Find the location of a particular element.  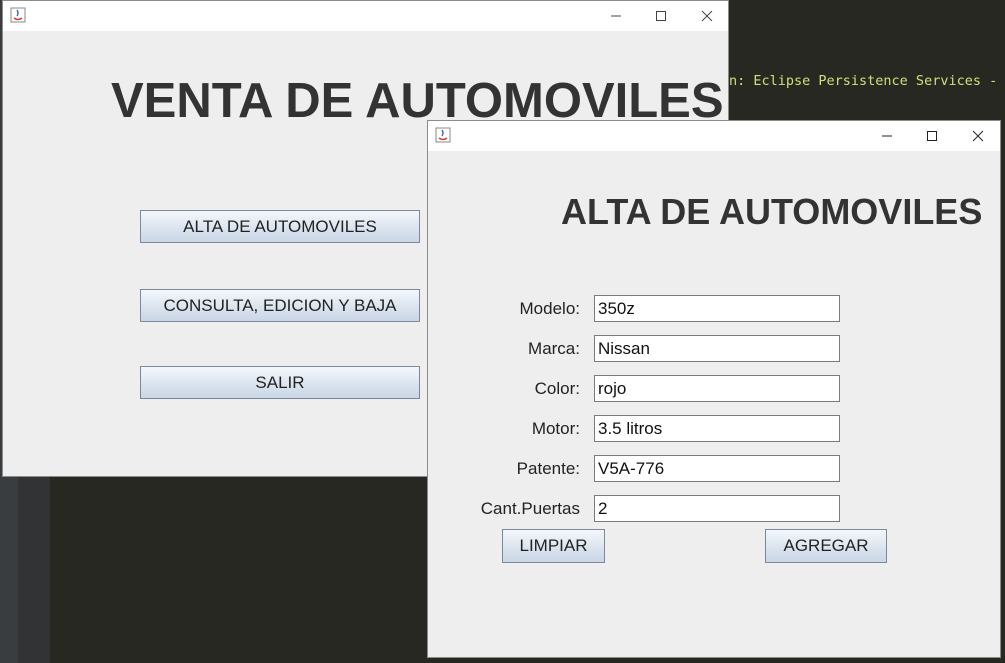

agregar-button: AGREGAR is located at coordinates (826, 546).